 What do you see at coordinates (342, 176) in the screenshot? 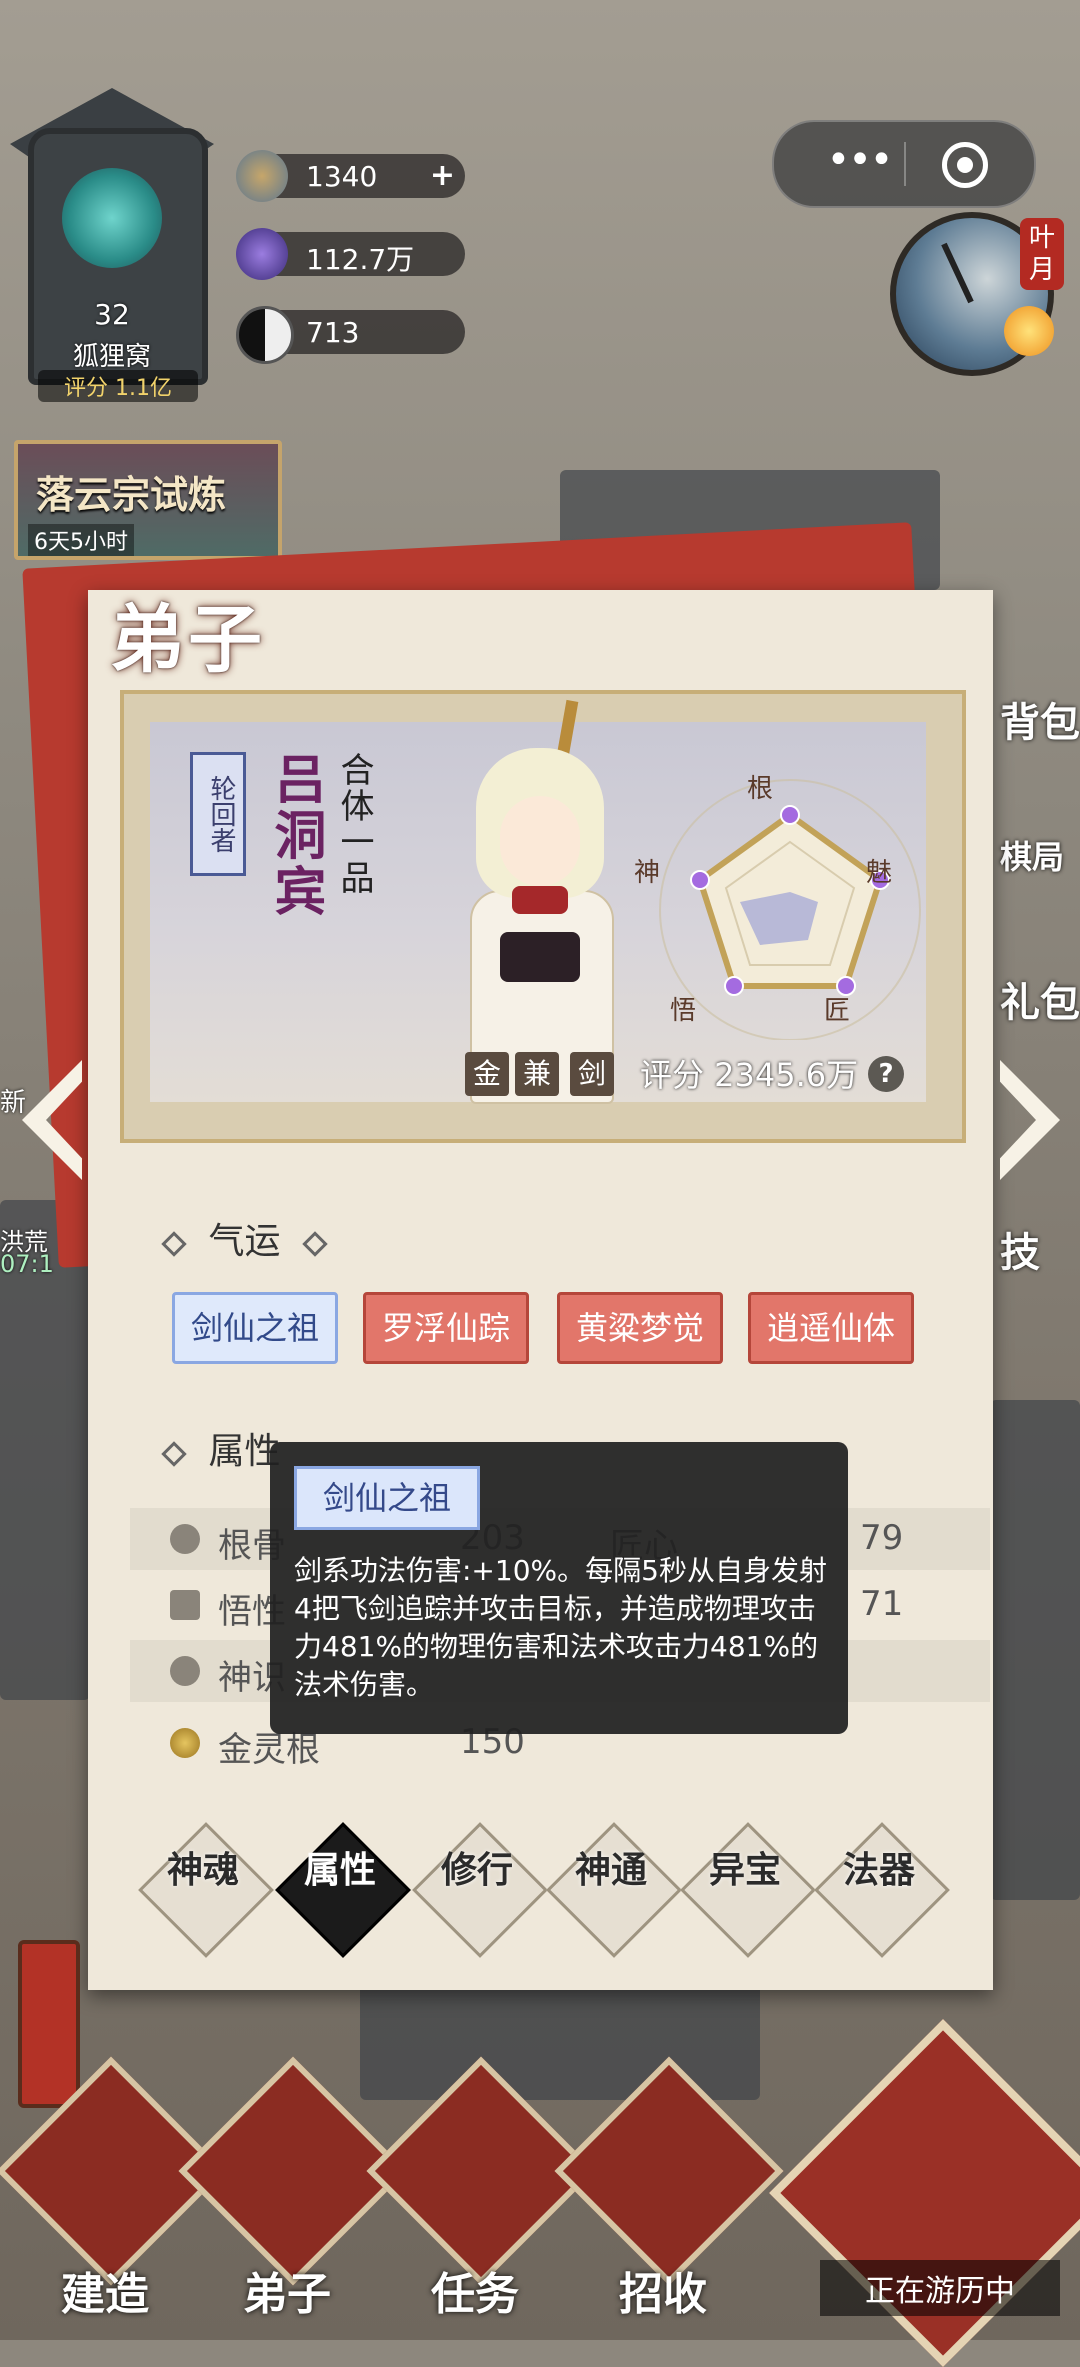
I see `resource-value: 1340` at bounding box center [342, 176].